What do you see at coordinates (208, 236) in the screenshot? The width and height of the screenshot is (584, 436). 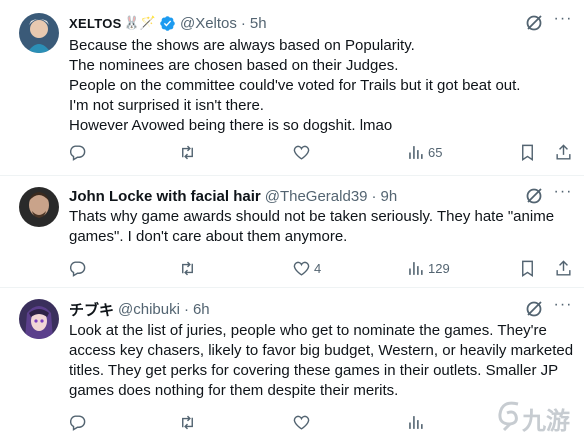 I see `tweet-line: games". I don't care about them anymore.` at bounding box center [208, 236].